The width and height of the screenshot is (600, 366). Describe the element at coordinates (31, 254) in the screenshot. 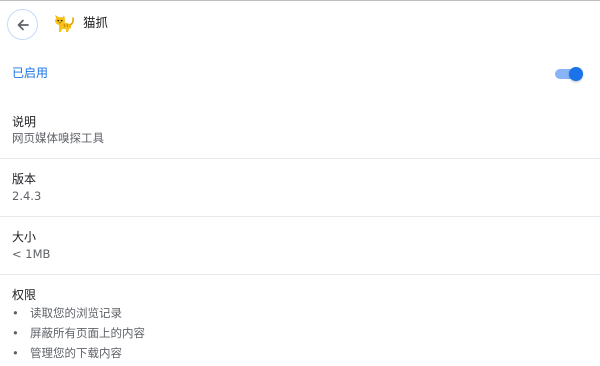

I see `size-value: < 1MB` at that location.